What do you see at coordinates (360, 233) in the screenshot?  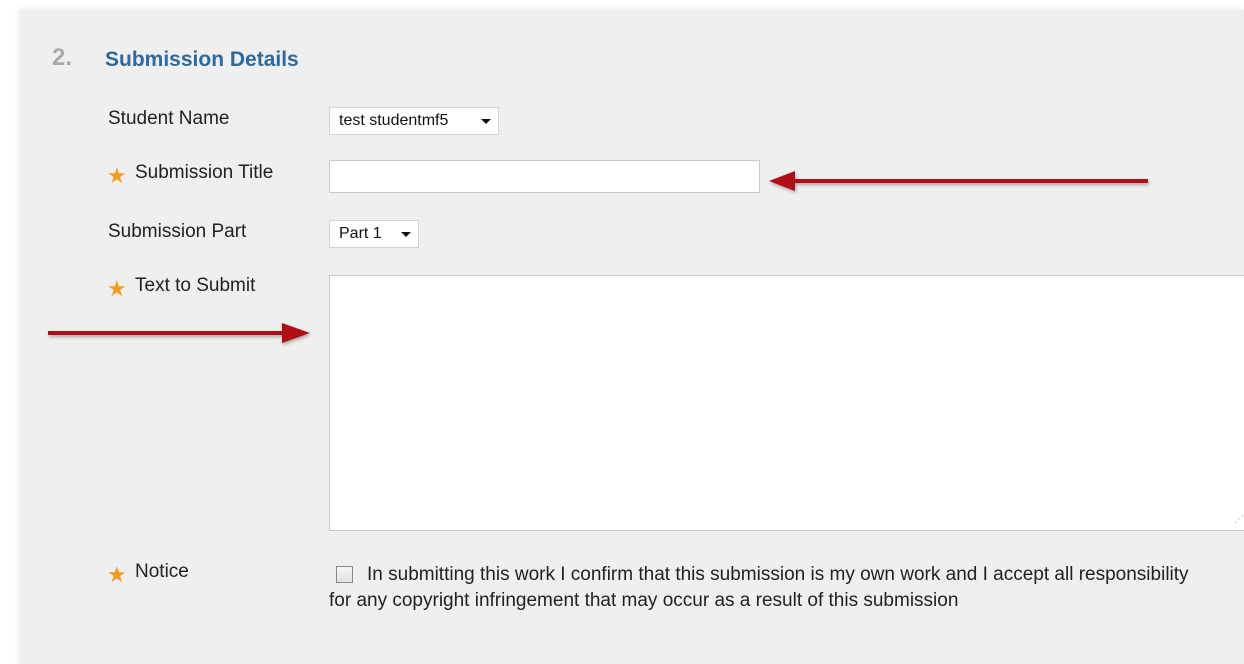 I see `submission-part-selected-value: Part 1` at bounding box center [360, 233].